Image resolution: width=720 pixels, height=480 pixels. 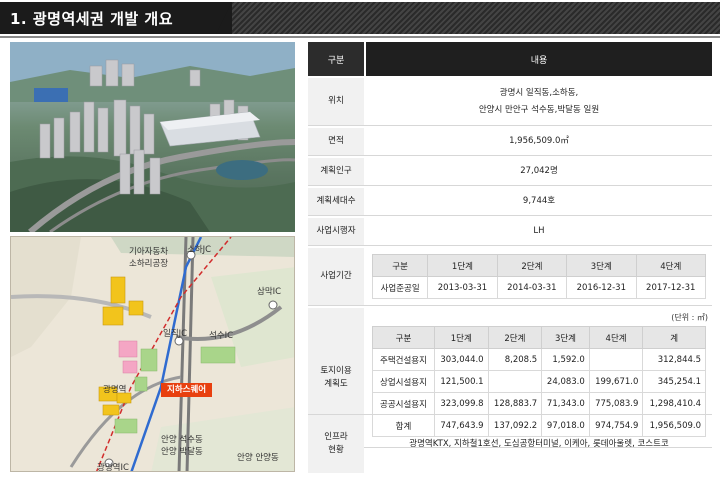 I want to click on landuse-header-cell: 2단계, so click(x=515, y=337).